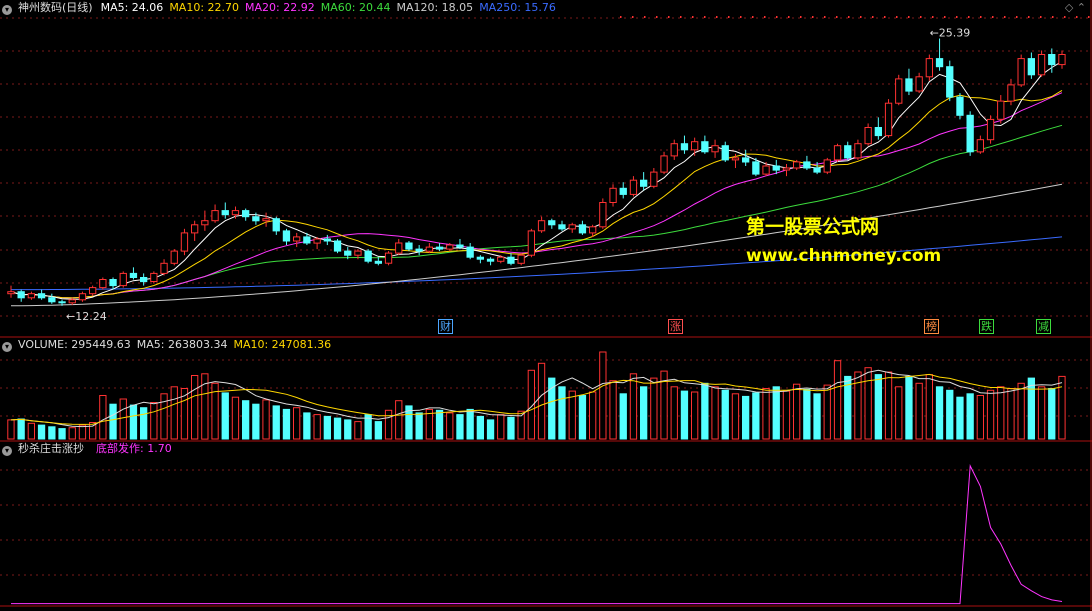 This screenshot has height=611, width=1092. I want to click on indicator-name: 秒杀庄击涨抄, so click(51, 448).